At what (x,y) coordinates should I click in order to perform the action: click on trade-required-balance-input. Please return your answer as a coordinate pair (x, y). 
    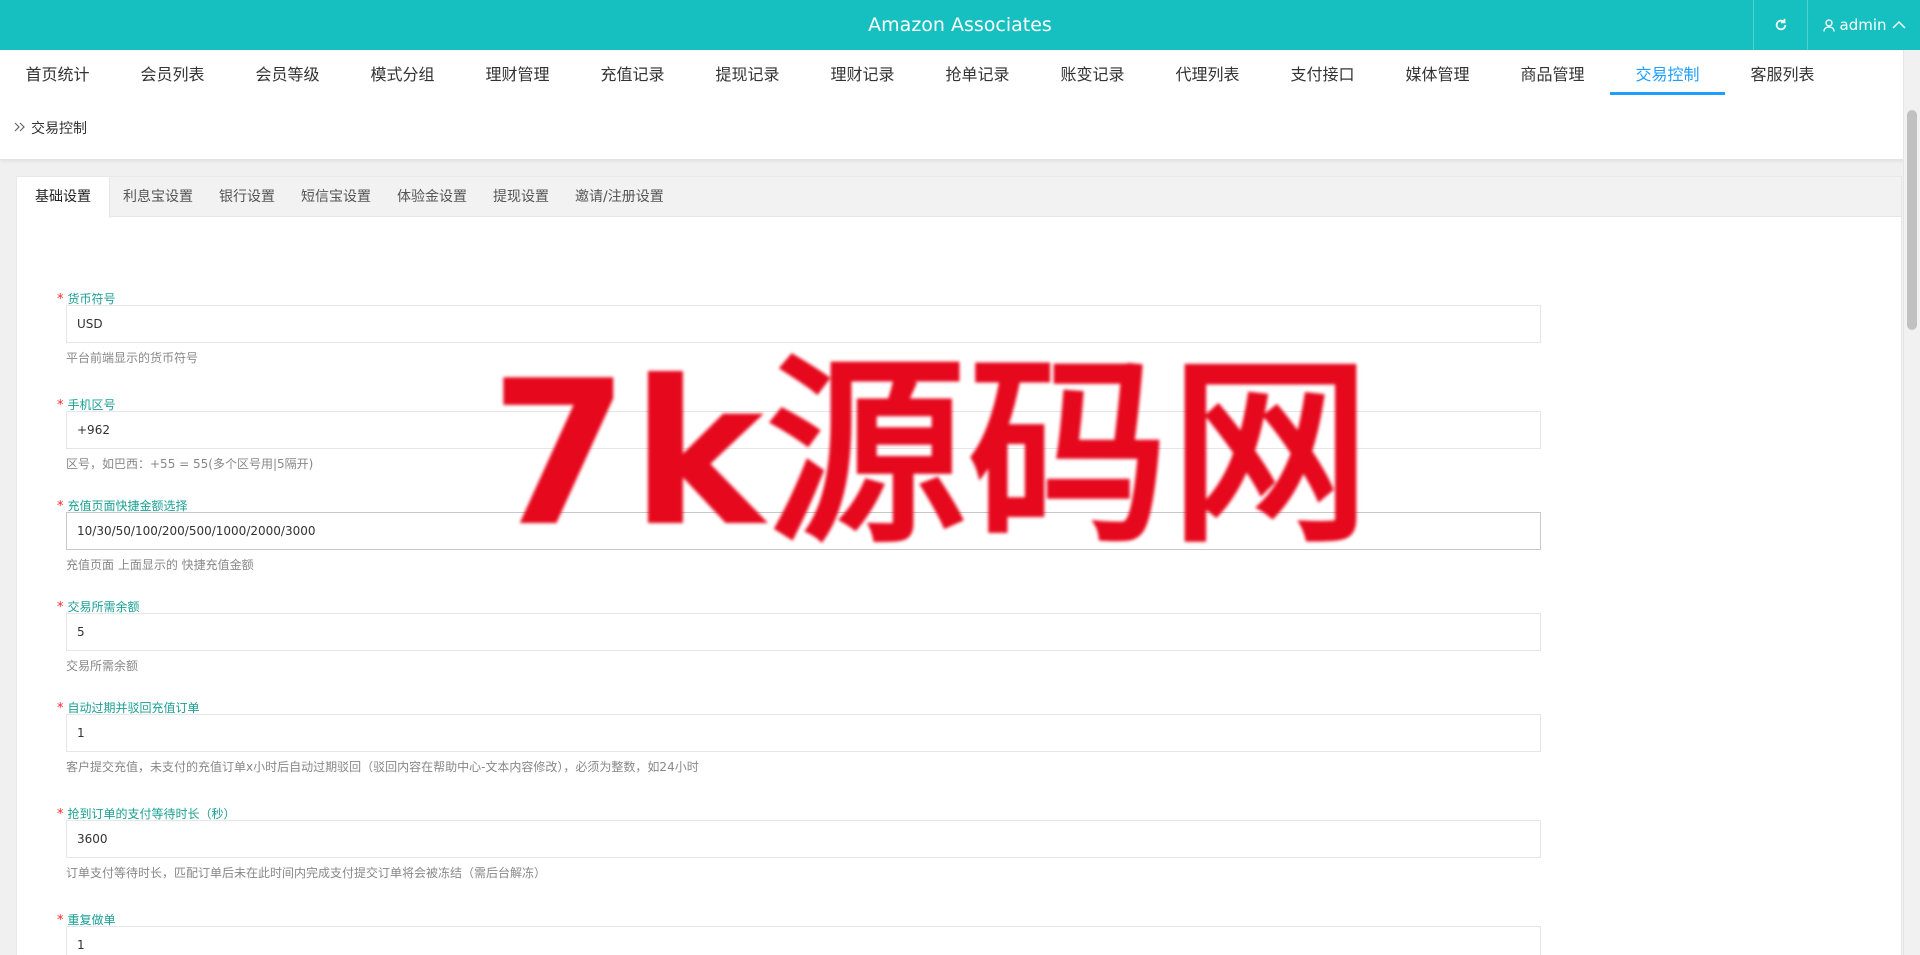
    Looking at the image, I should click on (803, 632).